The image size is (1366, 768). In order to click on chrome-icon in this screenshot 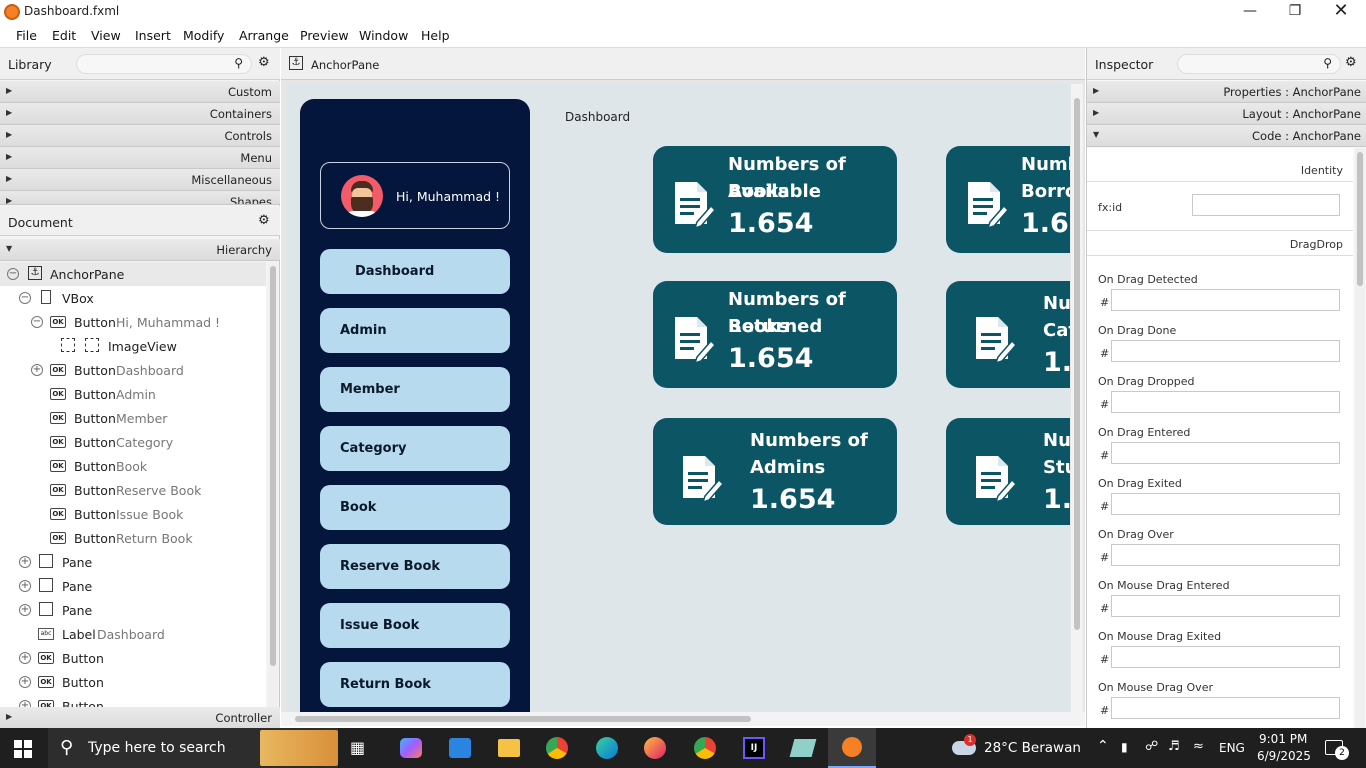, I will do `click(557, 748)`.